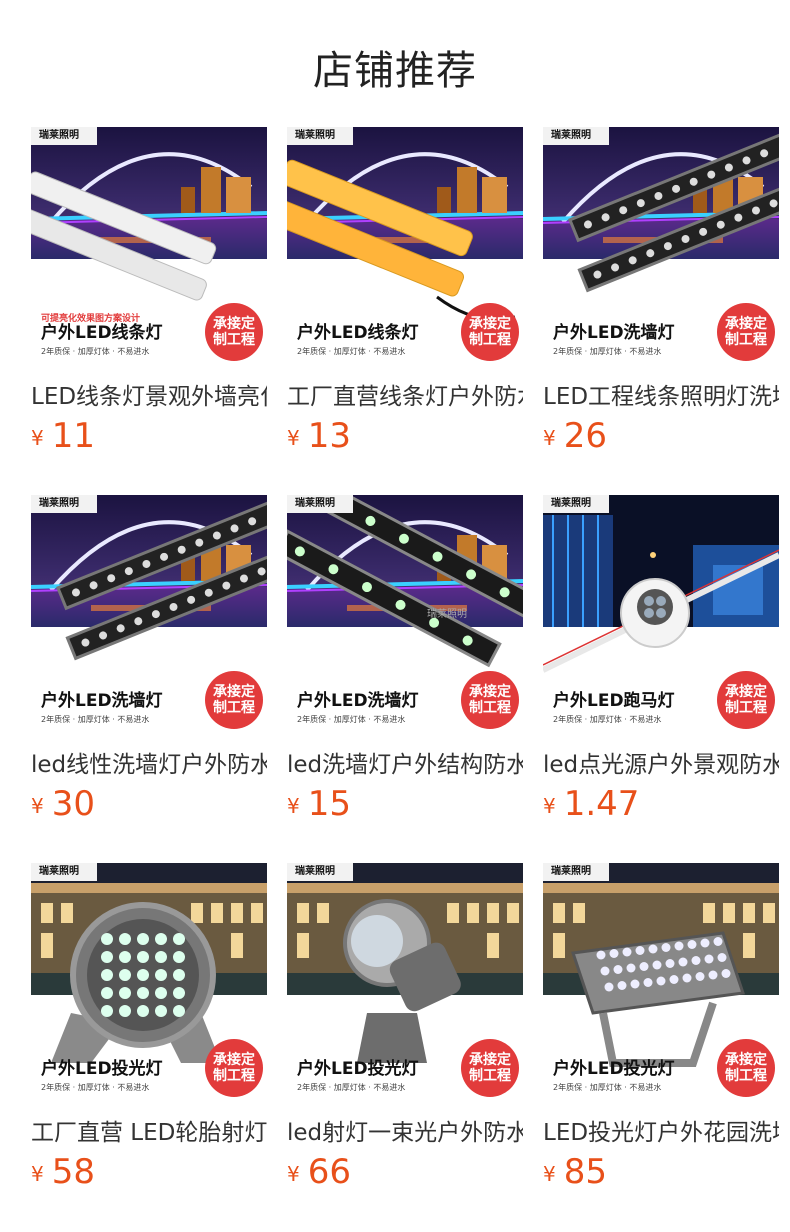 Image resolution: width=790 pixels, height=1232 pixels. What do you see at coordinates (661, 762) in the screenshot?
I see `product-name: led点光源户外景观防水` at bounding box center [661, 762].